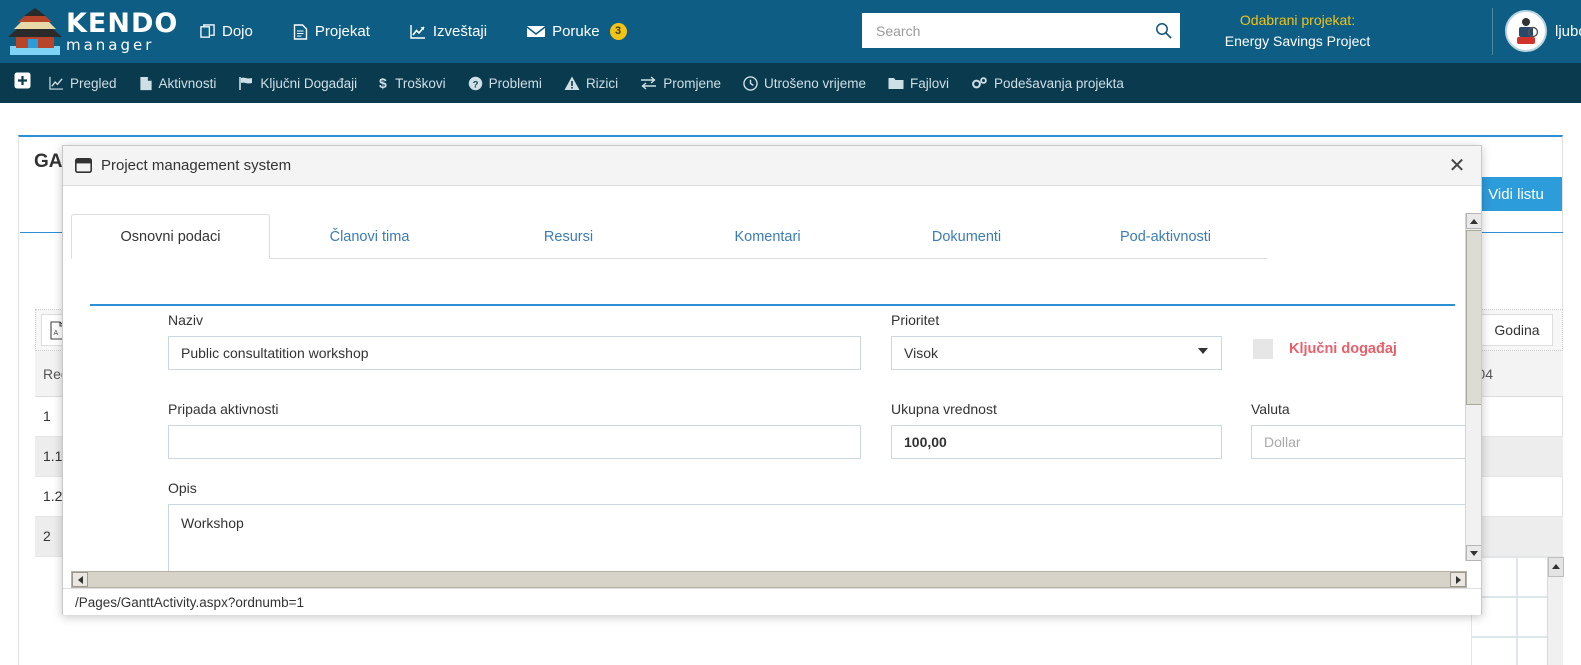  What do you see at coordinates (815, 83) in the screenshot?
I see `subnav-item-utroseno-vrijeme-label: Utrošeno vrijeme` at bounding box center [815, 83].